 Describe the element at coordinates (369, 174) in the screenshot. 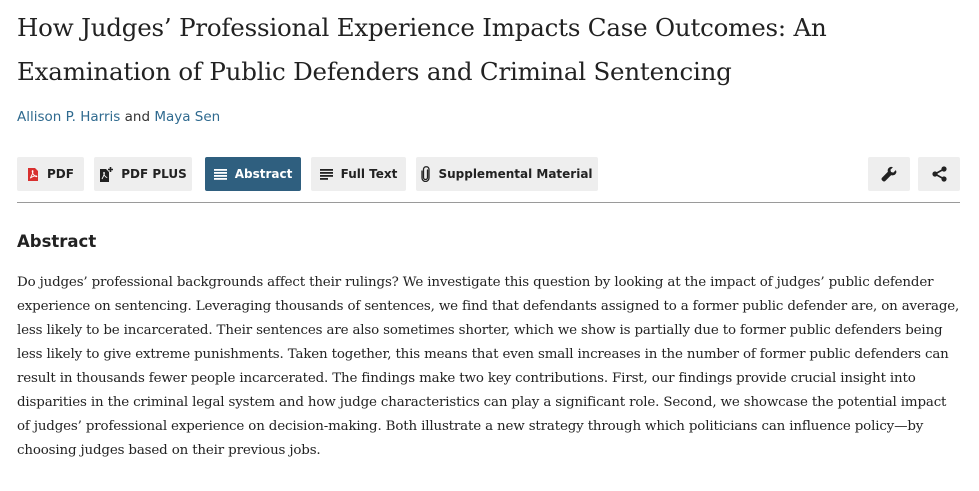

I see `tab-full-text-label: Full Text` at that location.